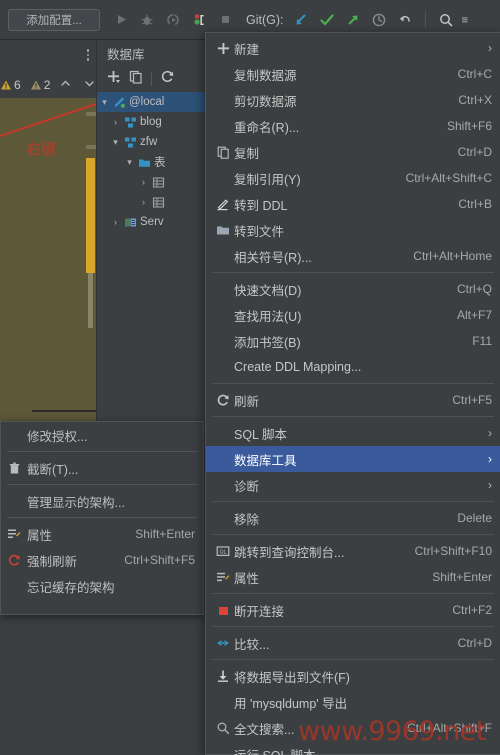 This screenshot has width=500, height=755. Describe the element at coordinates (102, 451) in the screenshot. I see `submenu-separator` at that location.